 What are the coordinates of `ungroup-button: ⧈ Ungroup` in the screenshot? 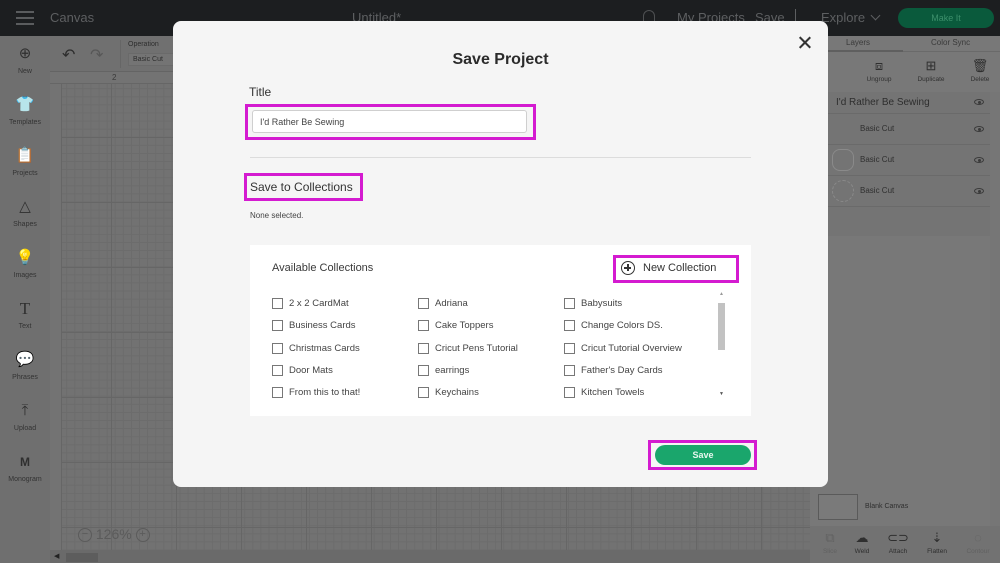 It's located at (879, 70).